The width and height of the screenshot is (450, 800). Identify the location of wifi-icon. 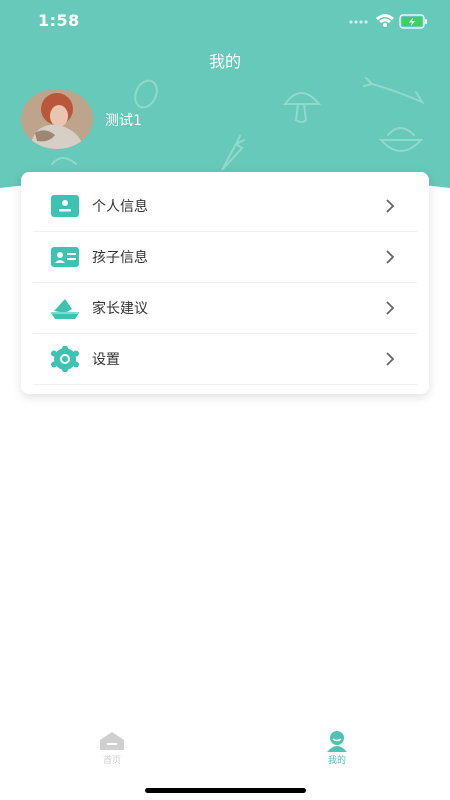
(385, 20).